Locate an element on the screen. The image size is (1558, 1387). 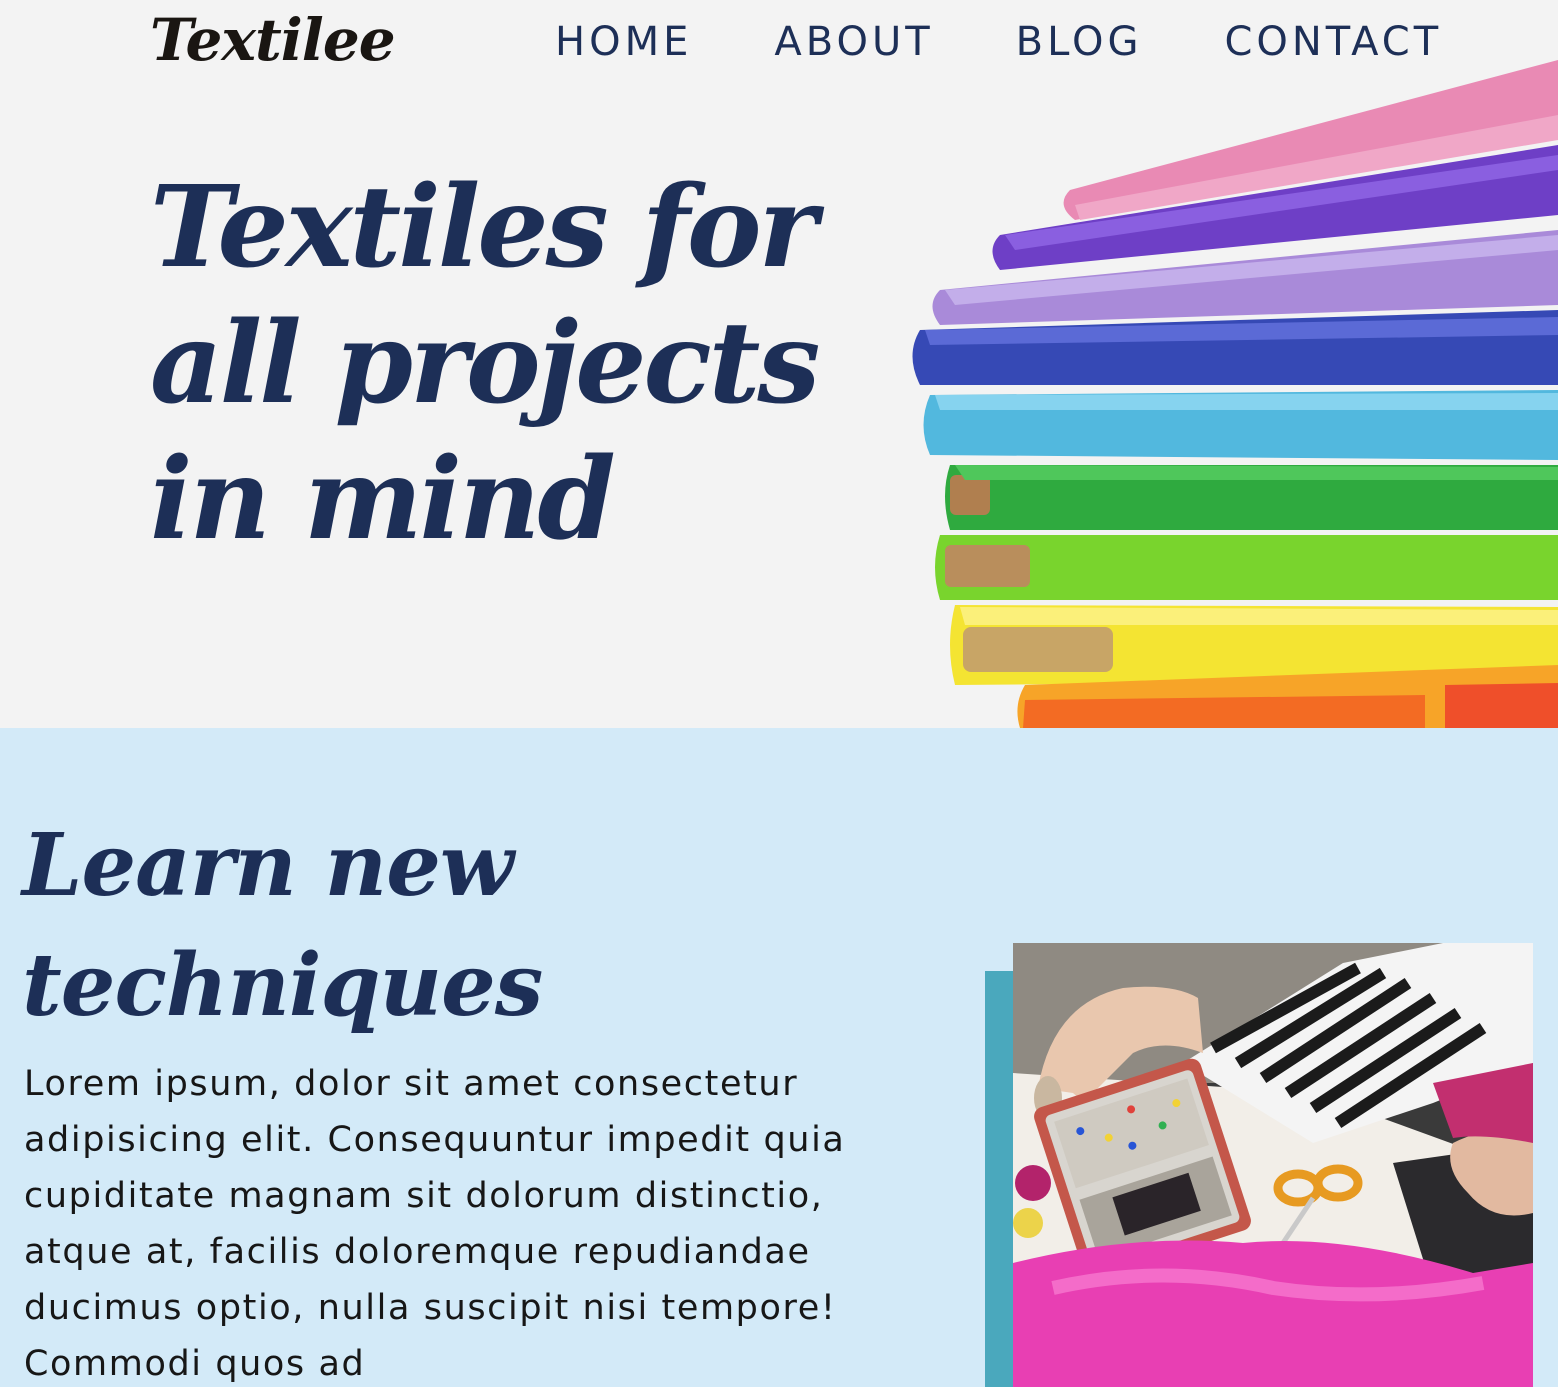
hero-title: Textiles for all projects in mind is located at coordinates (485, 363).